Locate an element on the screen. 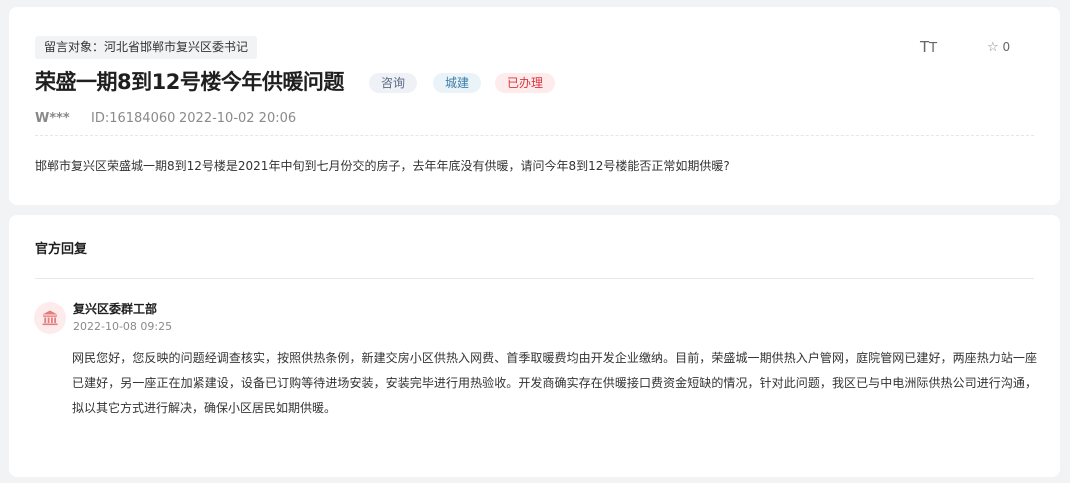 Image resolution: width=1070 pixels, height=483 pixels. star-icon: ☆ is located at coordinates (993, 47).